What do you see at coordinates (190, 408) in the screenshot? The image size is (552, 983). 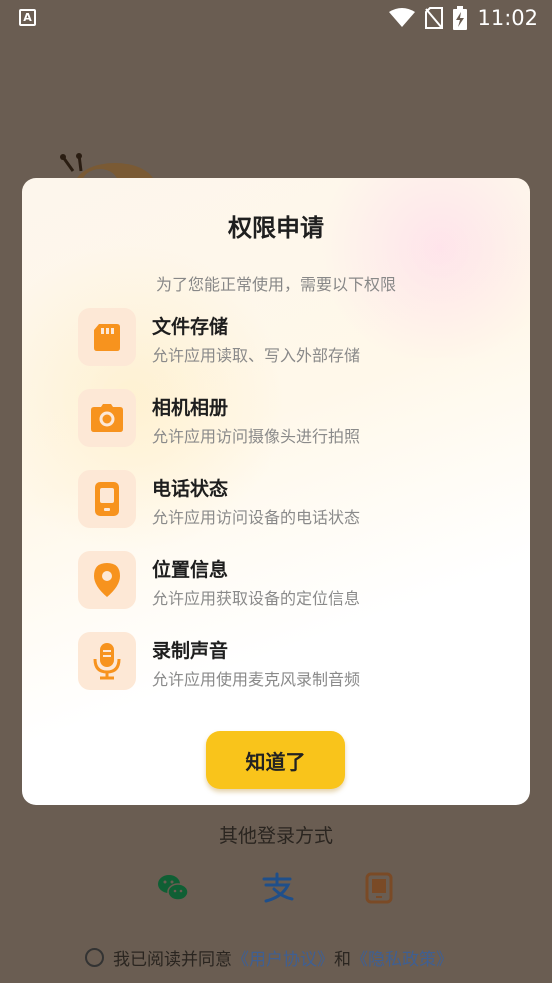 I see `permission-title: 相机相册` at bounding box center [190, 408].